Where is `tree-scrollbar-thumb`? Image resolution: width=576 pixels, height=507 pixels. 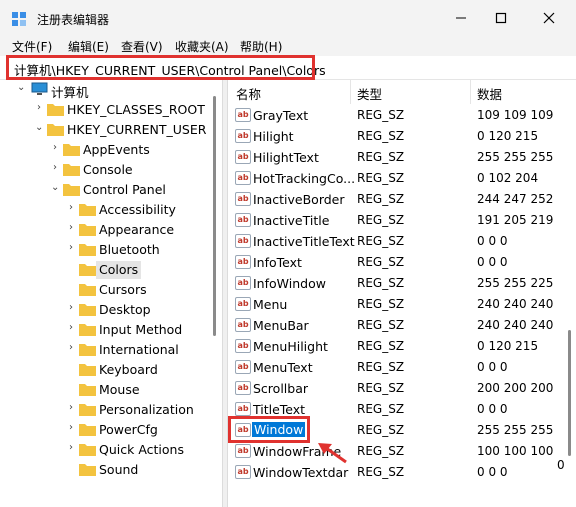 tree-scrollbar-thumb is located at coordinates (214, 216).